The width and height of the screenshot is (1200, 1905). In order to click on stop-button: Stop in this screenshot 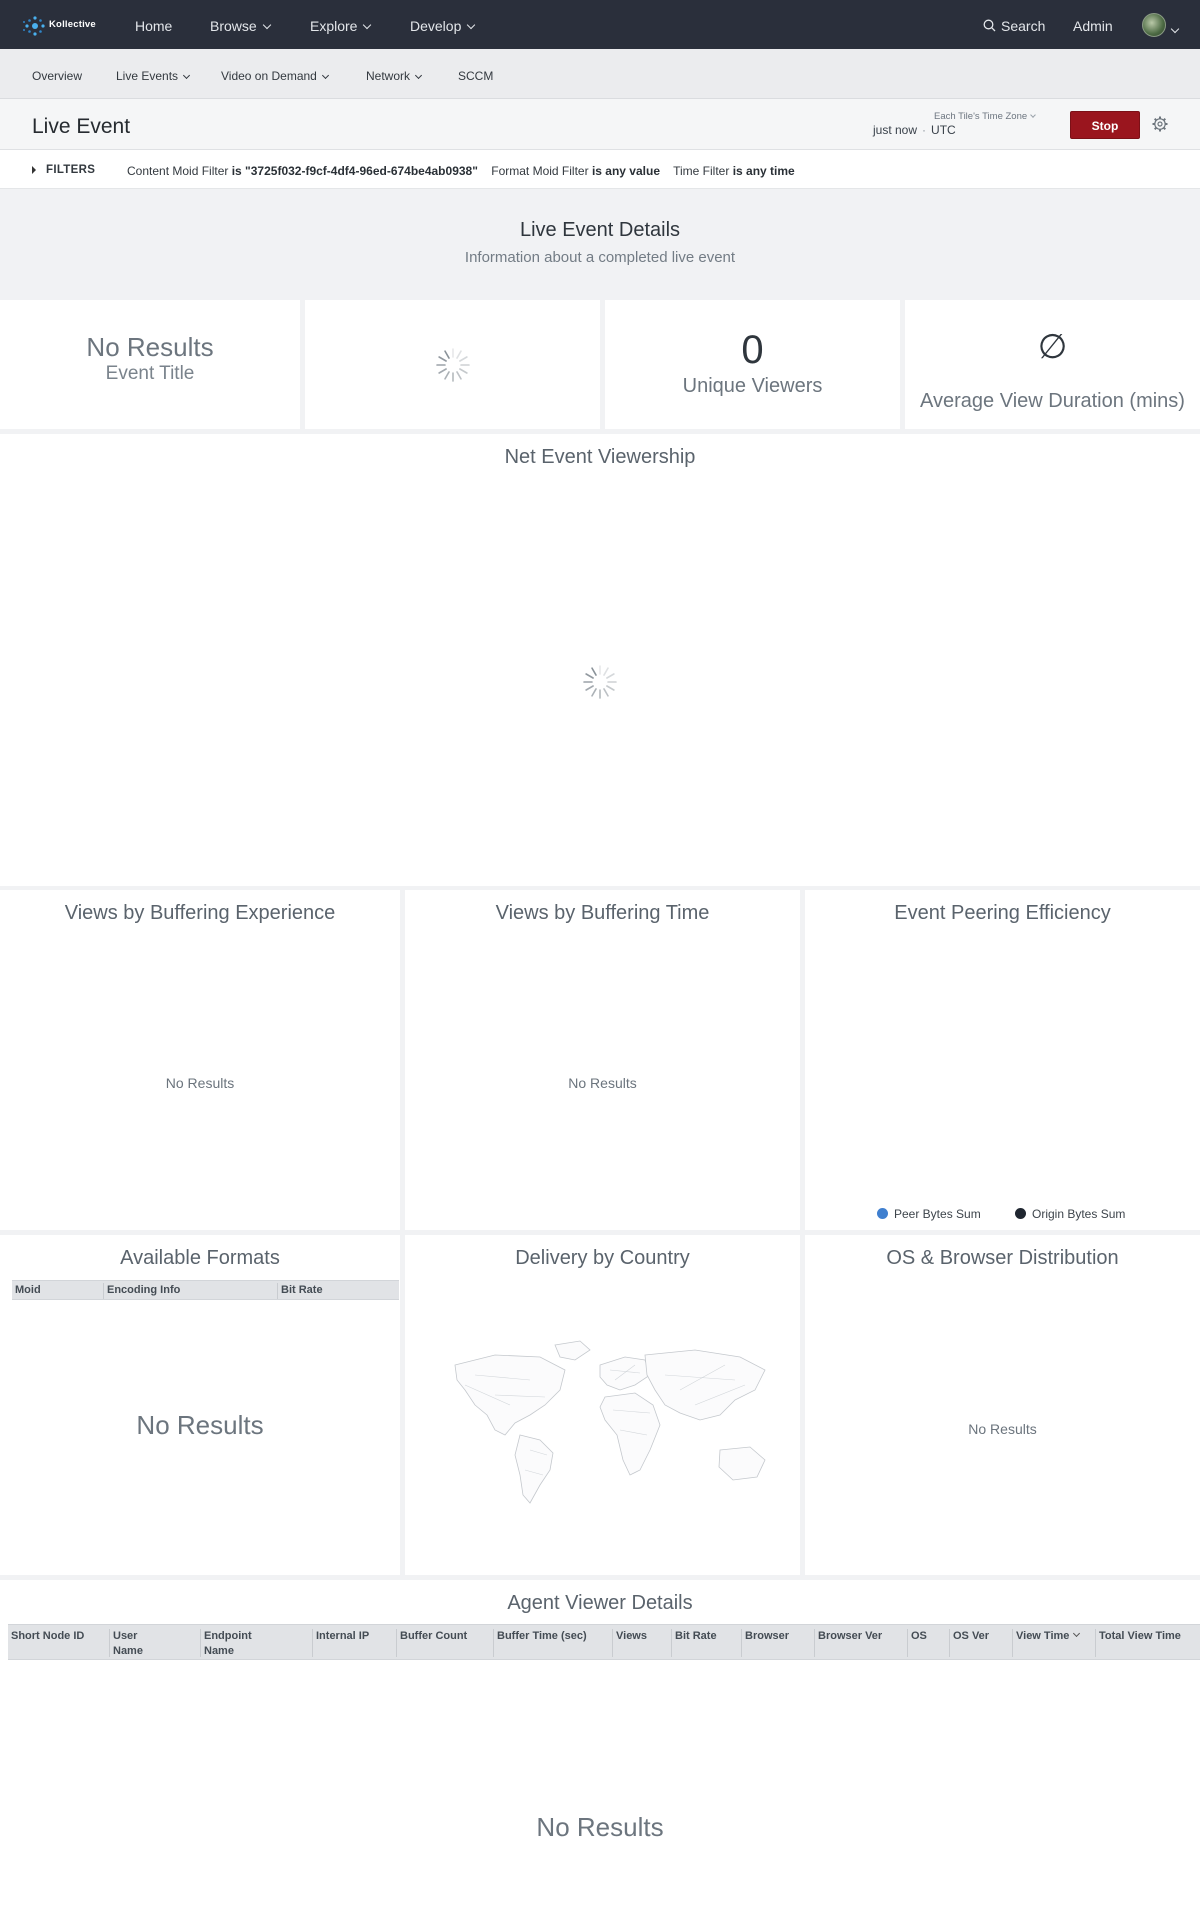, I will do `click(1105, 125)`.